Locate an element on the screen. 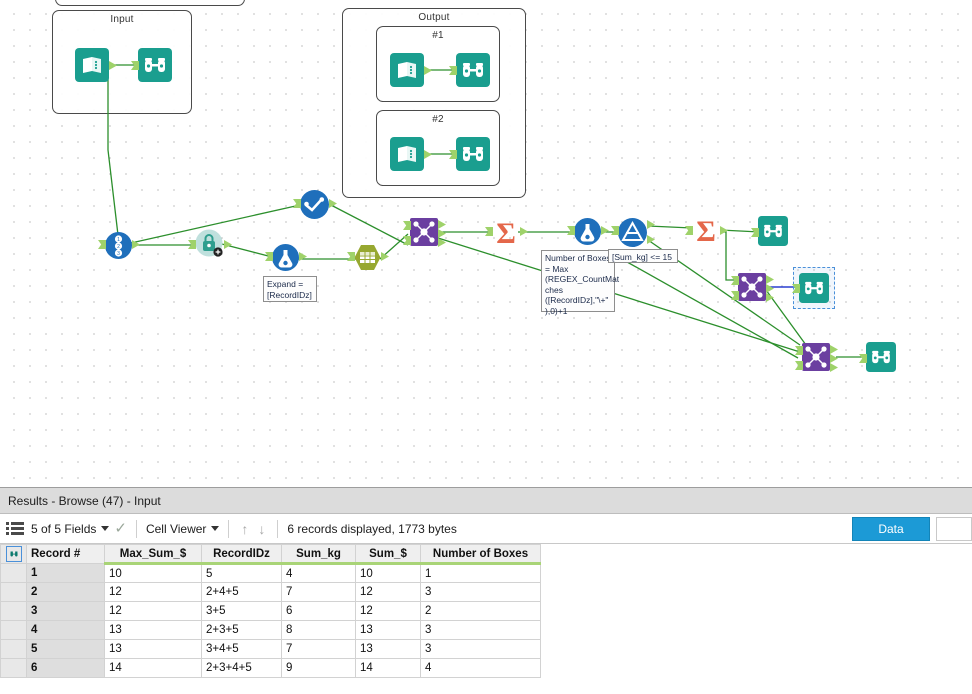  cell-max-sum: 14 is located at coordinates (153, 668).